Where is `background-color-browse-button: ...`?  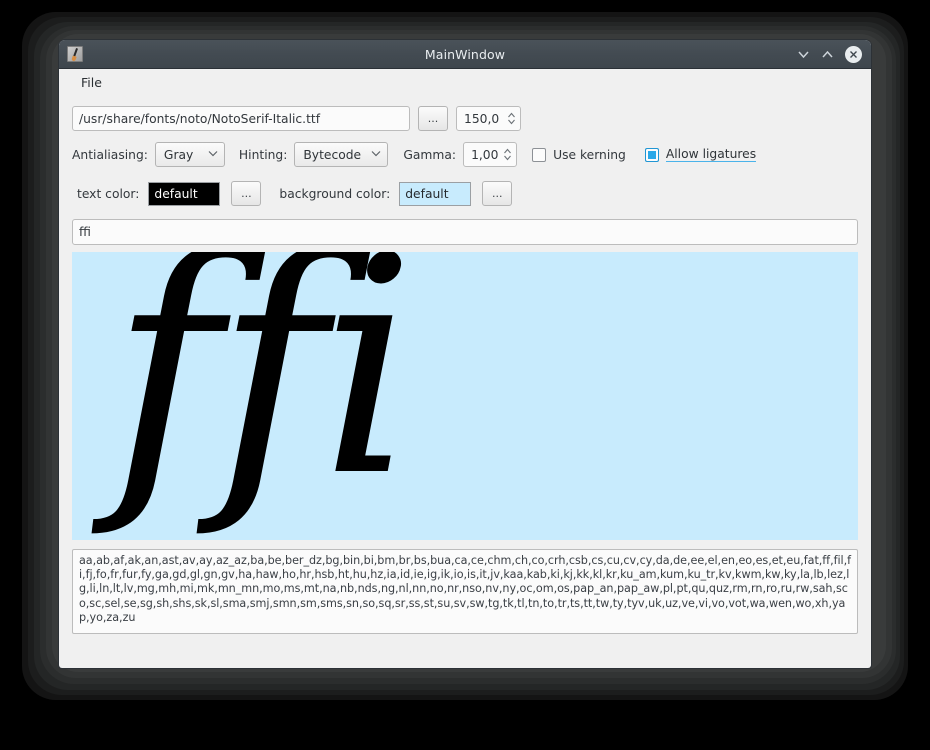
background-color-browse-button: ... is located at coordinates (497, 193).